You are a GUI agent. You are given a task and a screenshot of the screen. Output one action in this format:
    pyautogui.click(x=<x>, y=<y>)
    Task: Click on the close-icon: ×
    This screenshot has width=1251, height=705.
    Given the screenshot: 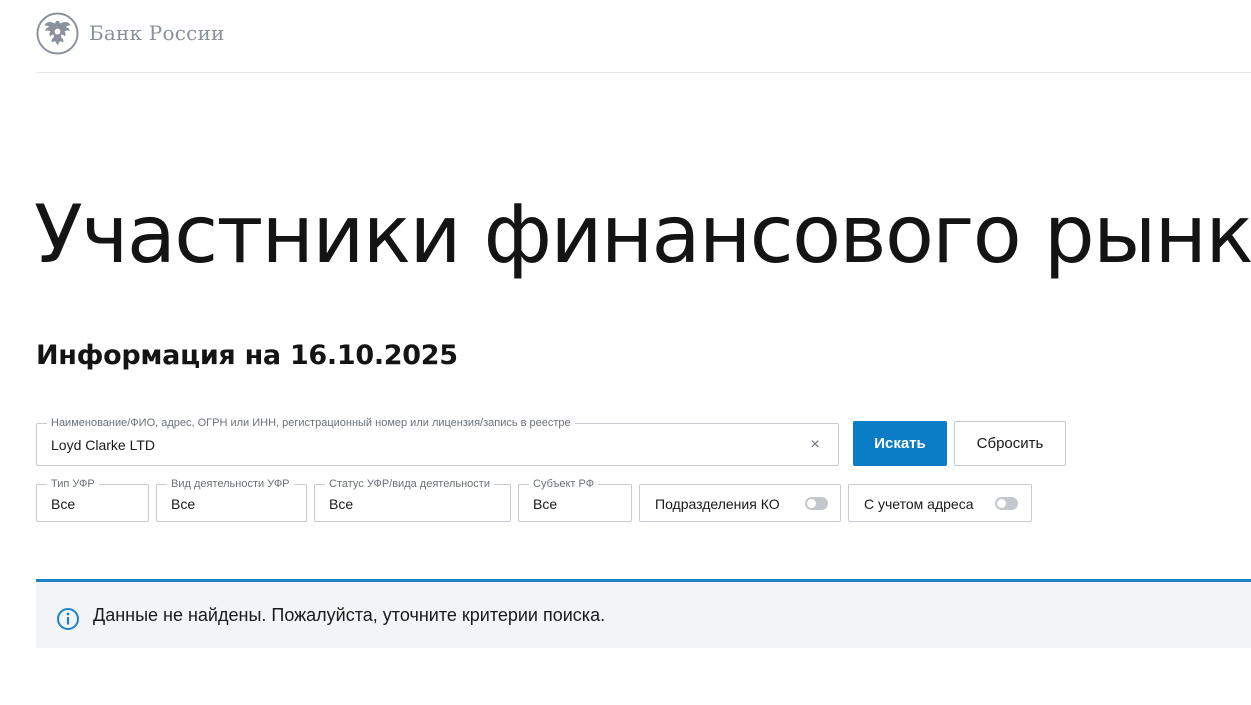 What is the action you would take?
    pyautogui.click(x=815, y=444)
    